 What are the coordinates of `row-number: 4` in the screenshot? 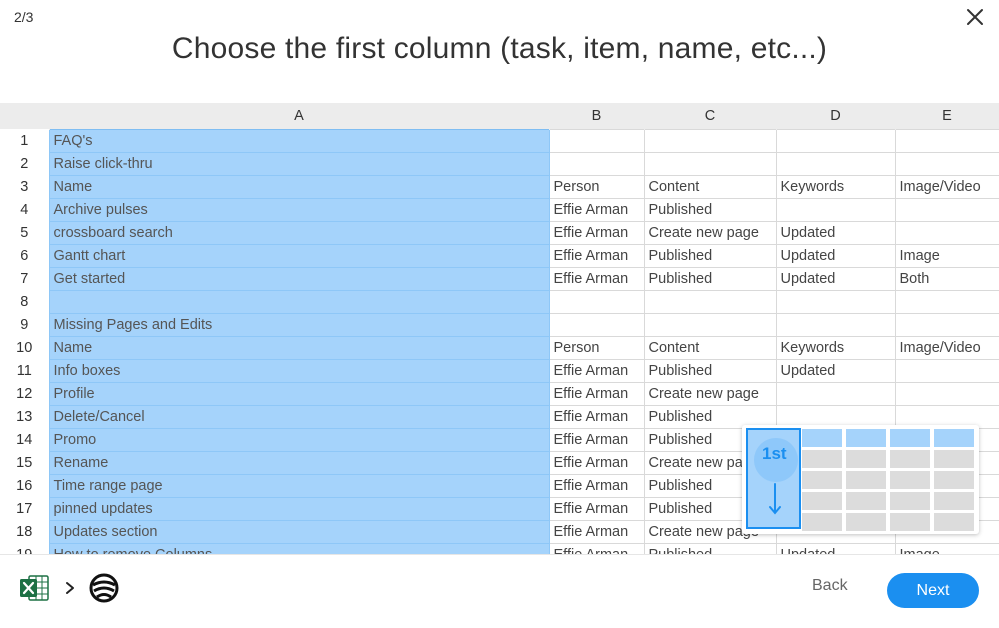 It's located at (24, 209).